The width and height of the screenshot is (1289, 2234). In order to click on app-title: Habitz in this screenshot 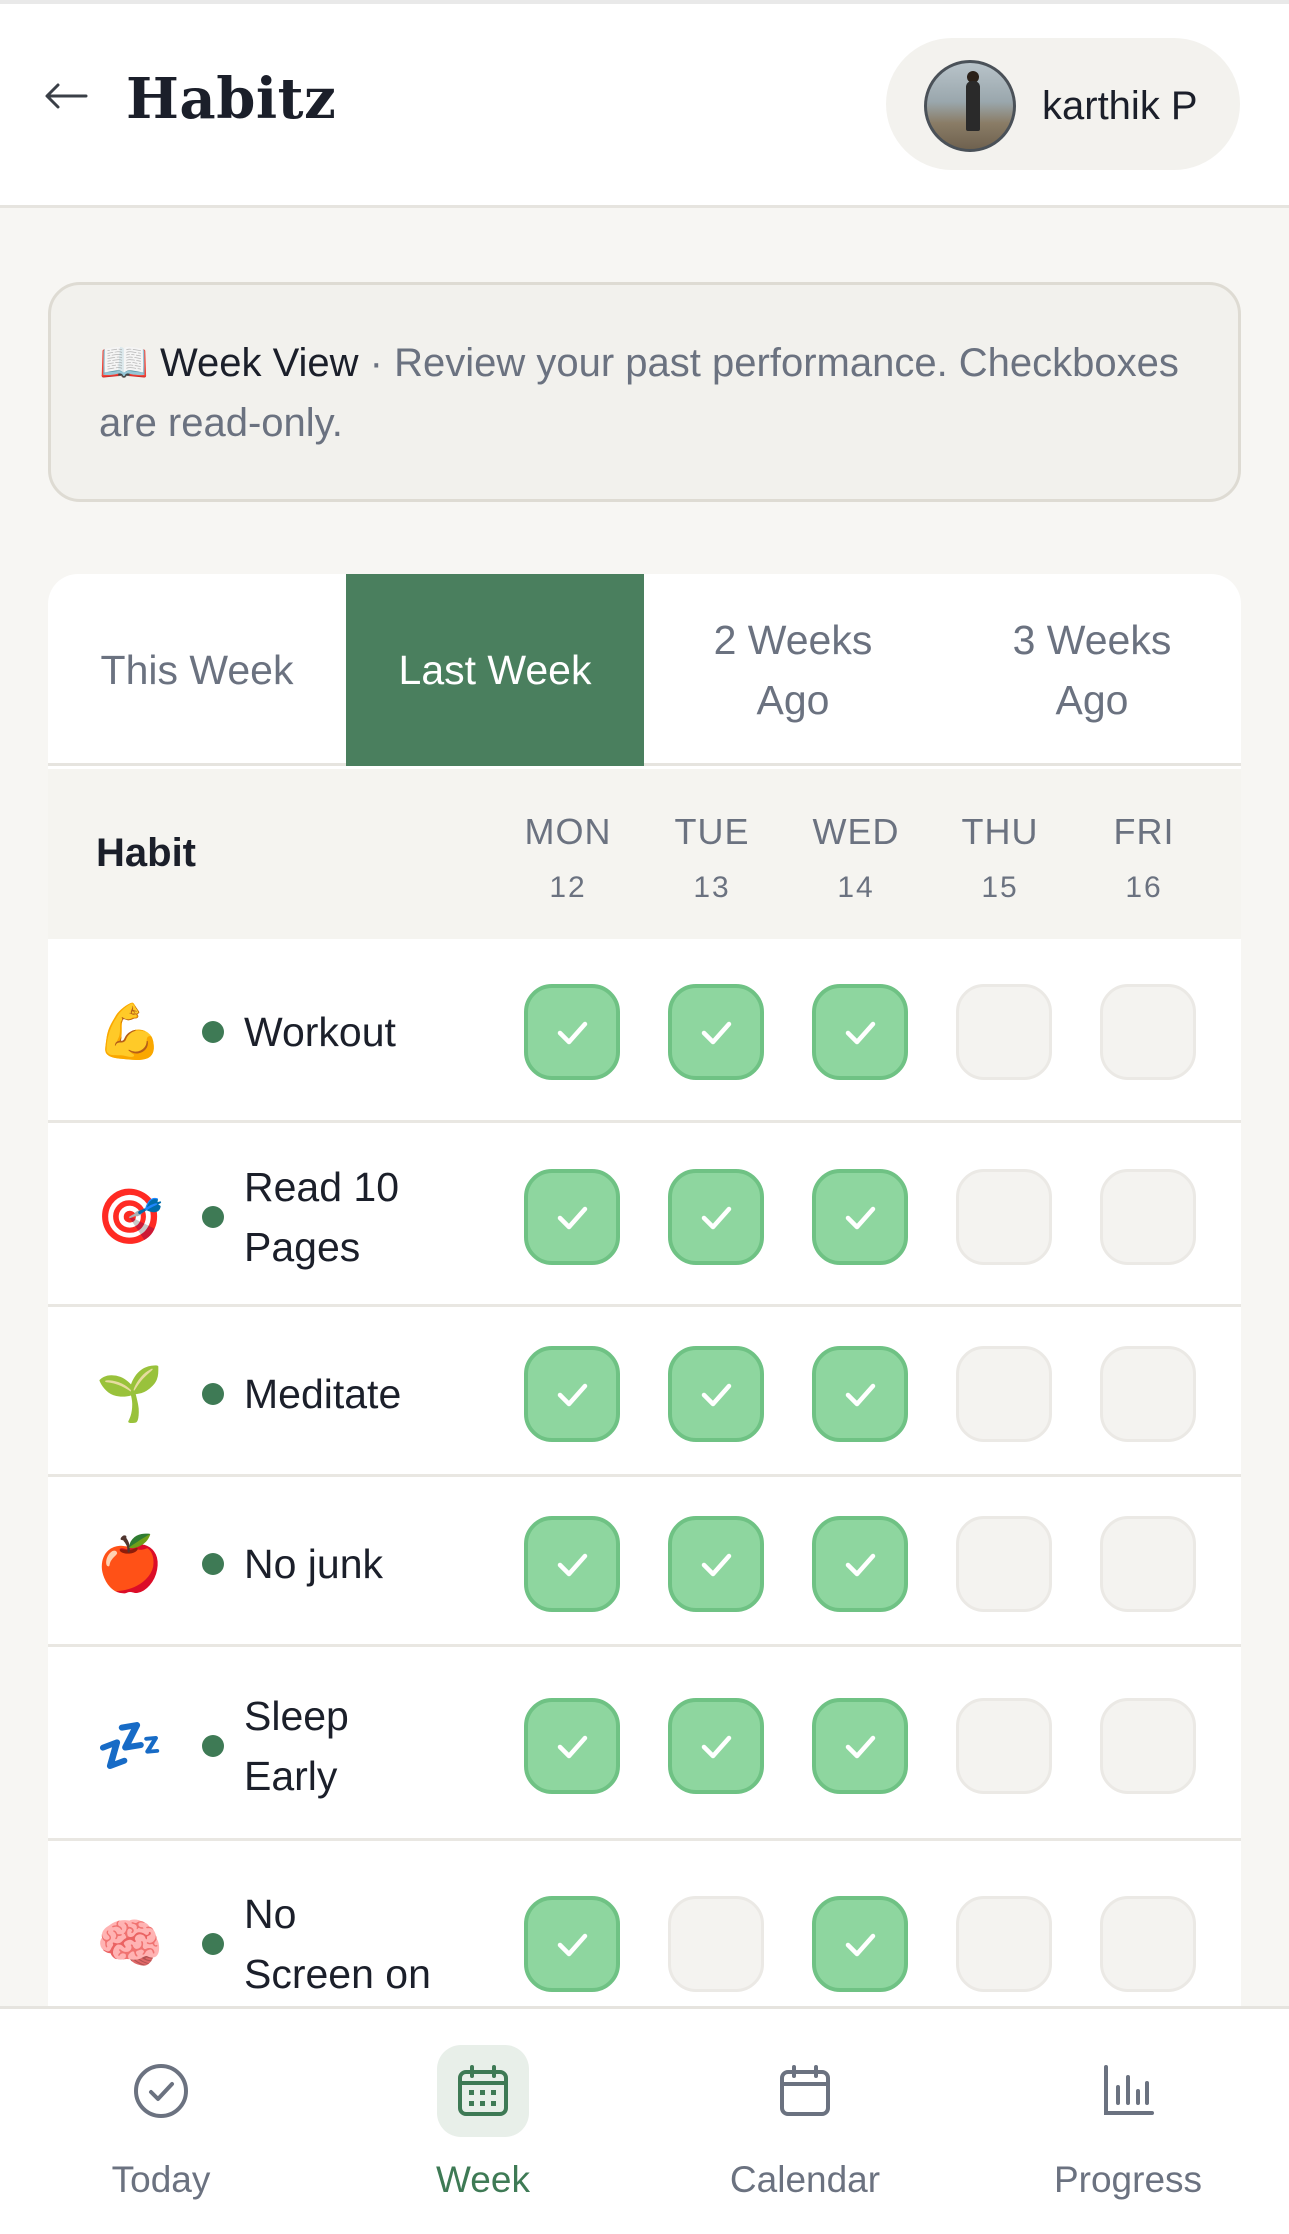, I will do `click(231, 99)`.